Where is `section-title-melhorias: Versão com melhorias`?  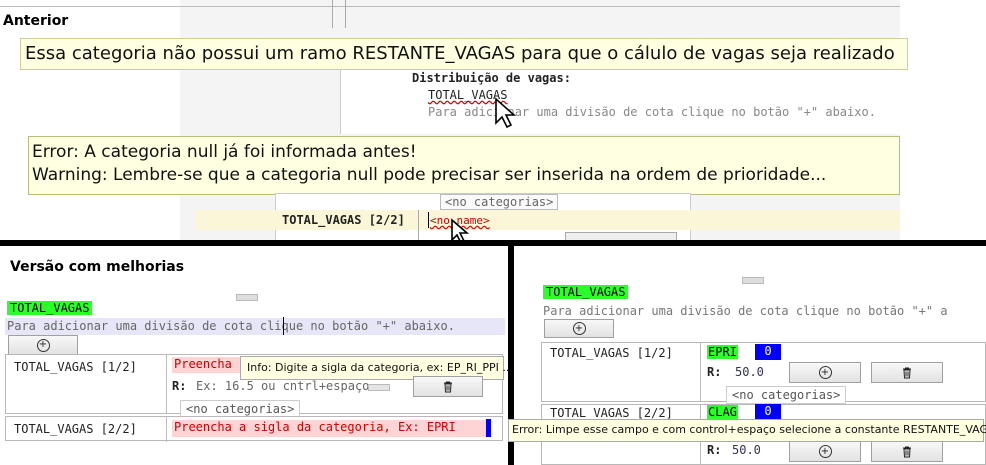 section-title-melhorias: Versão com melhorias is located at coordinates (97, 267).